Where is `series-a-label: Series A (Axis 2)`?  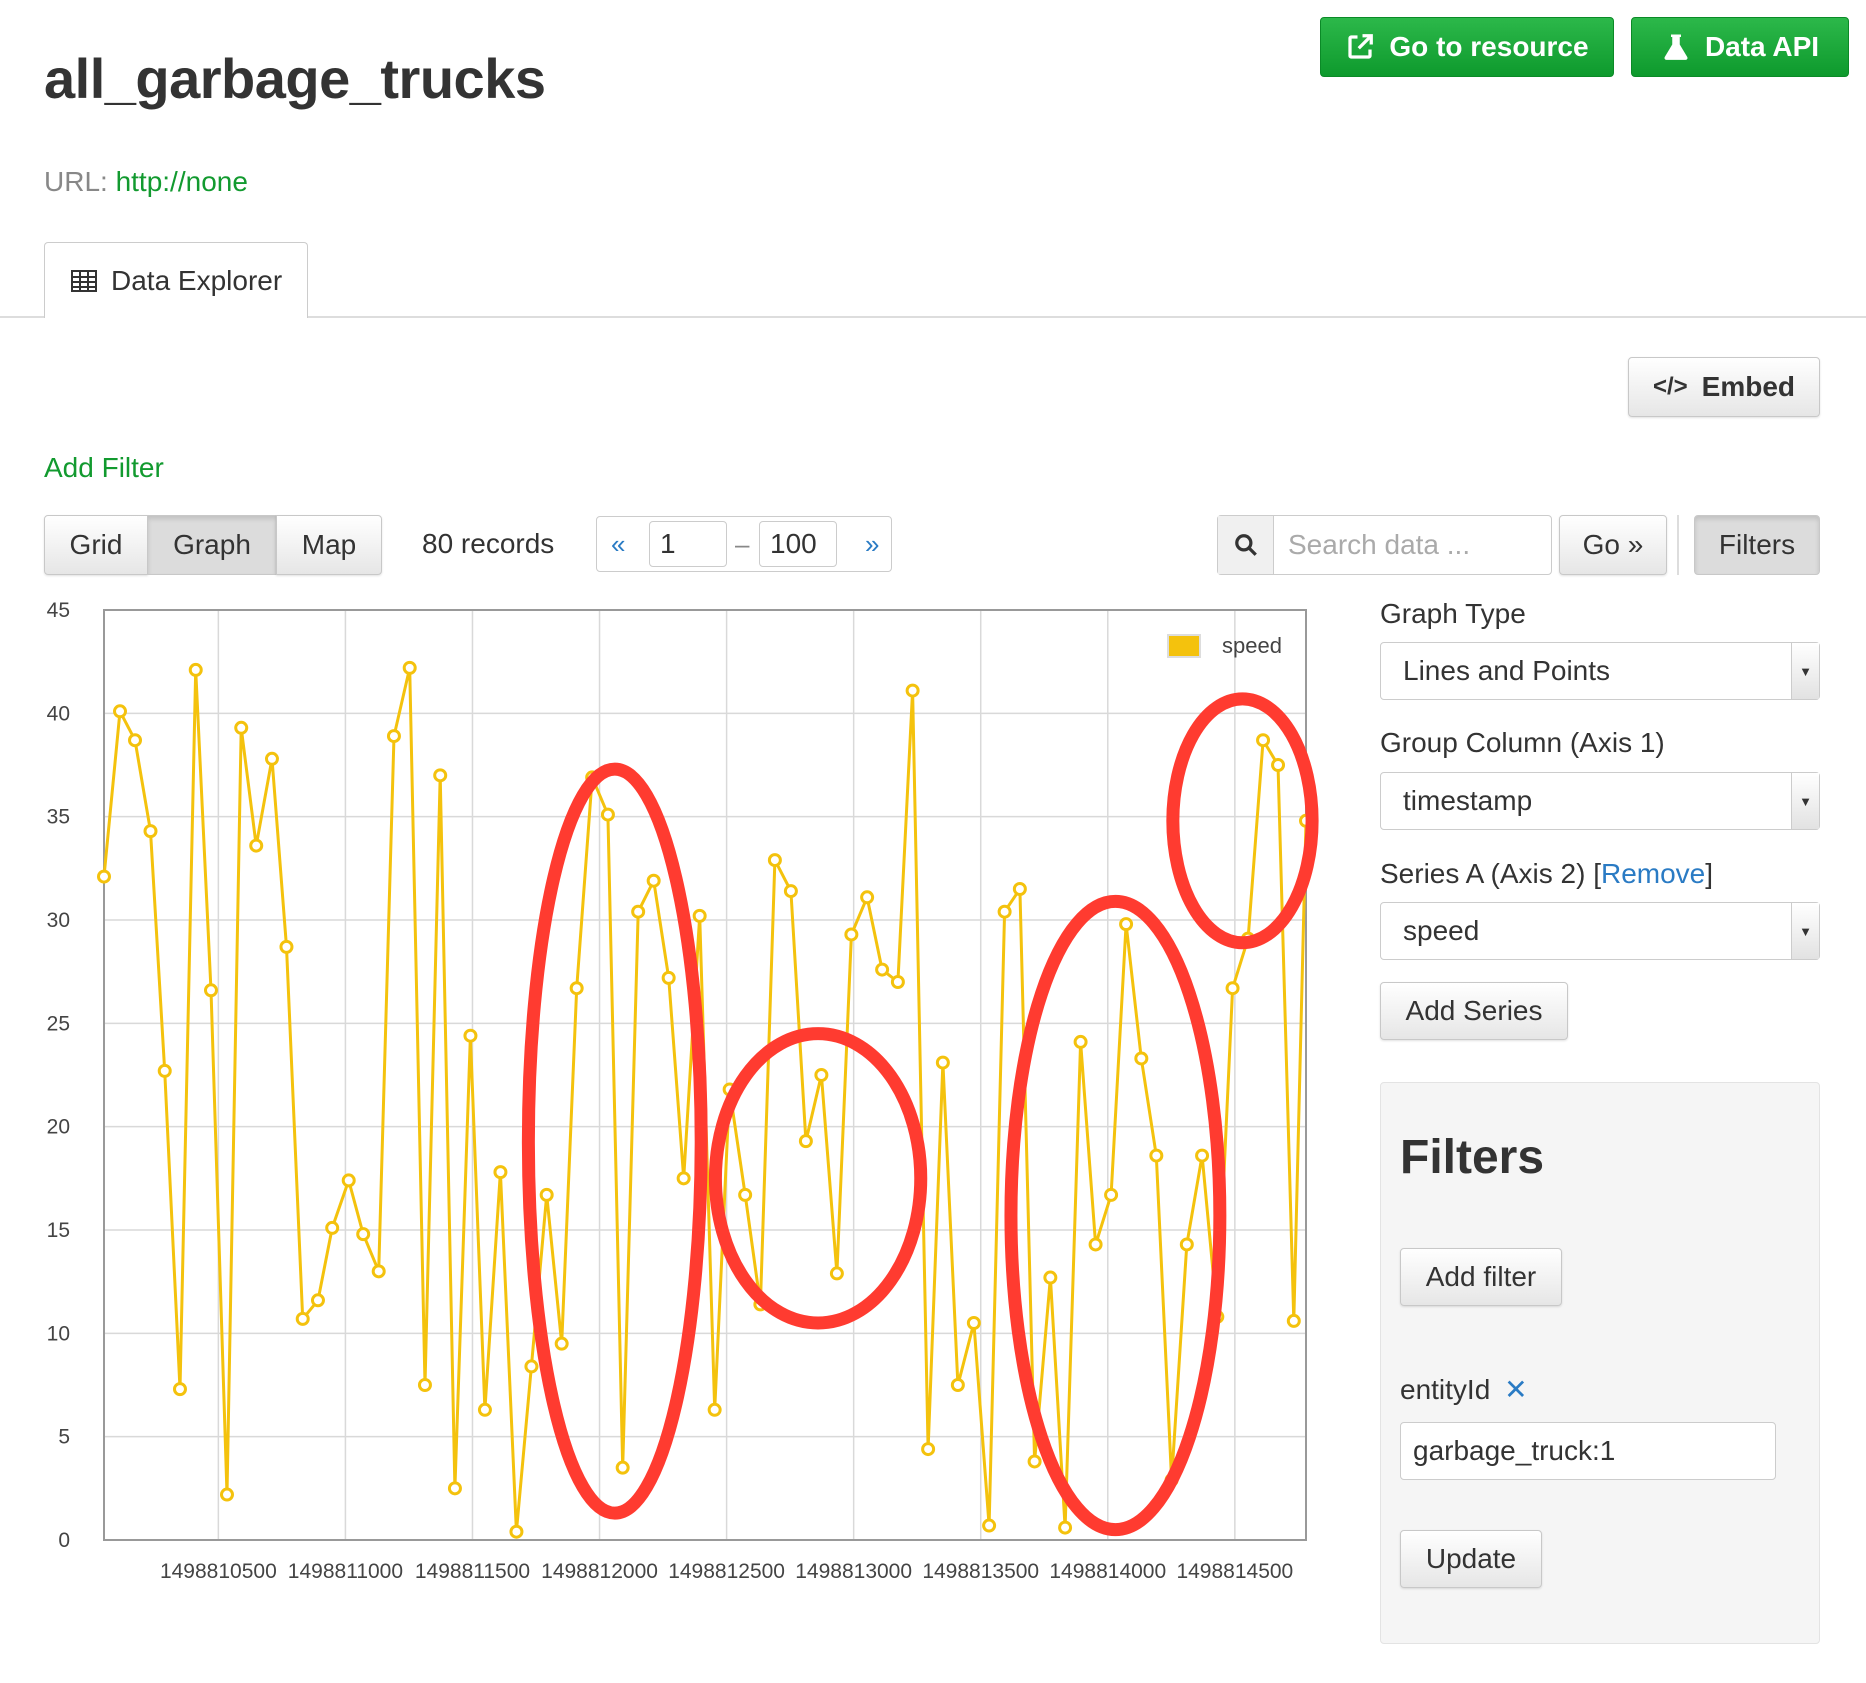 series-a-label: Series A (Axis 2) is located at coordinates (1483, 873).